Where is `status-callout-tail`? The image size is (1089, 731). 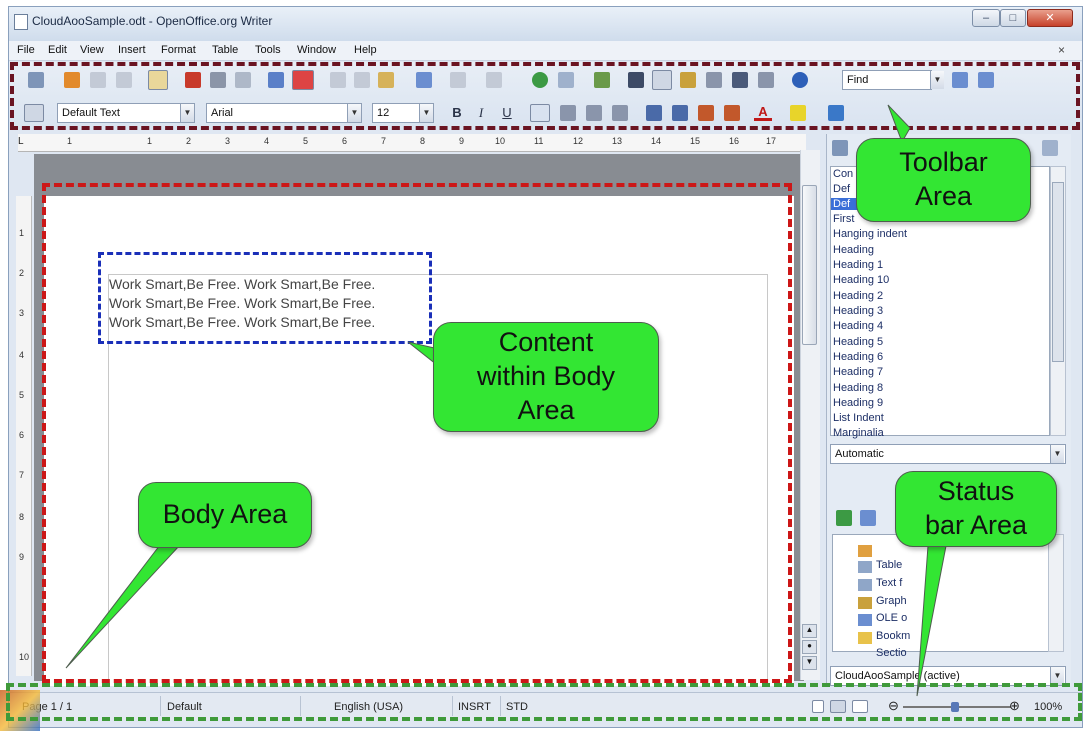
status-callout-tail is located at coordinates (931, 621).